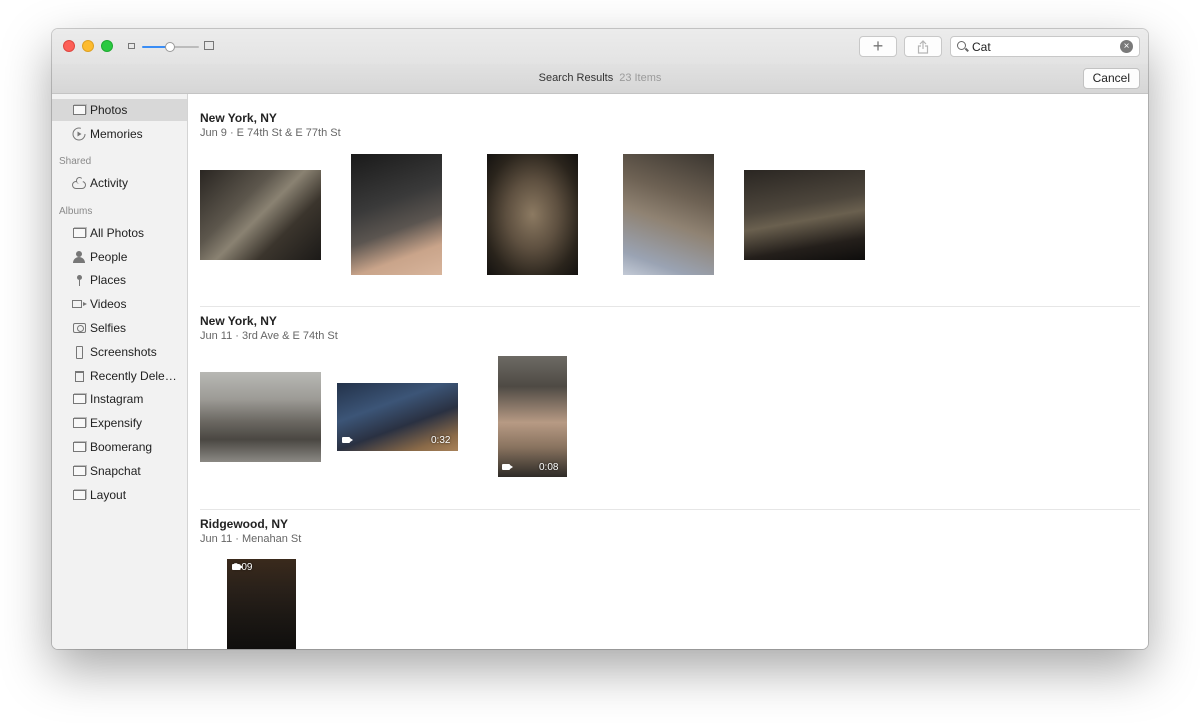 This screenshot has width=1200, height=723. What do you see at coordinates (119, 495) in the screenshot?
I see `sidebar-item-layout: Layout` at bounding box center [119, 495].